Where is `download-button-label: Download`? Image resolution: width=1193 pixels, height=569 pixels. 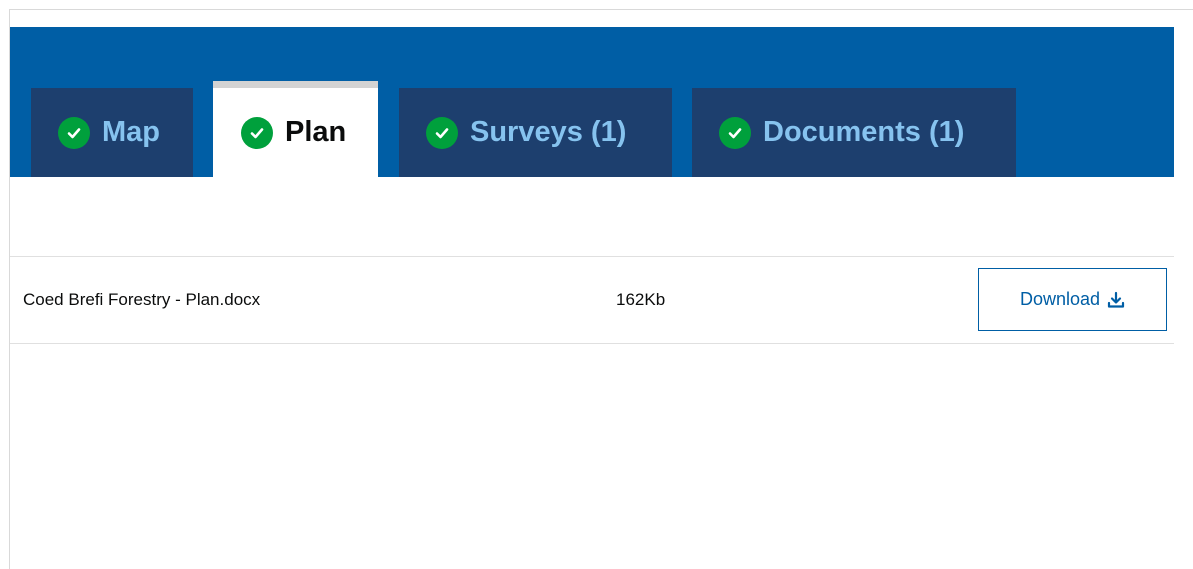
download-button-label: Download is located at coordinates (1060, 299).